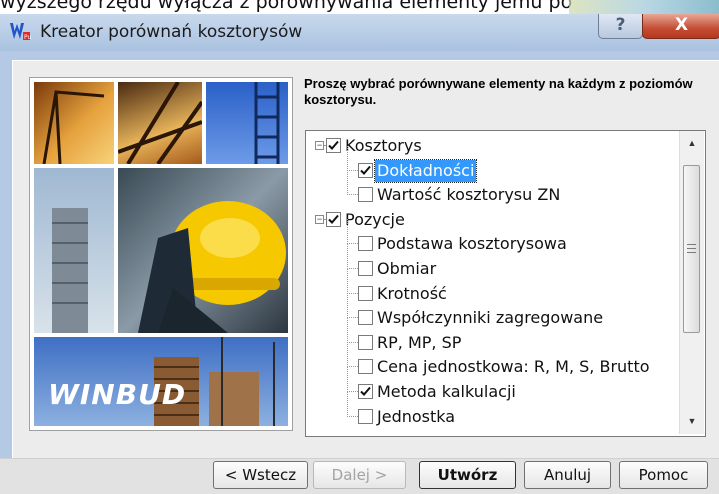  What do you see at coordinates (446, 391) in the screenshot?
I see `tree-item-label: Metoda kalkulacji` at bounding box center [446, 391].